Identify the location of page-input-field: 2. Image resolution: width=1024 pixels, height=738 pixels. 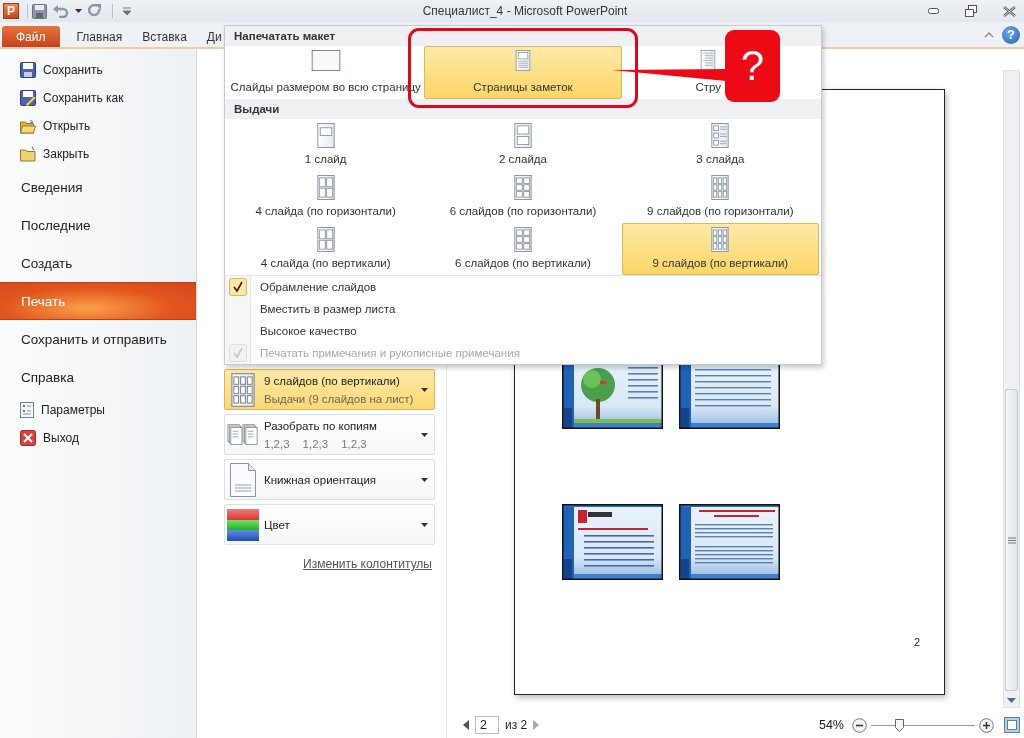
(487, 725).